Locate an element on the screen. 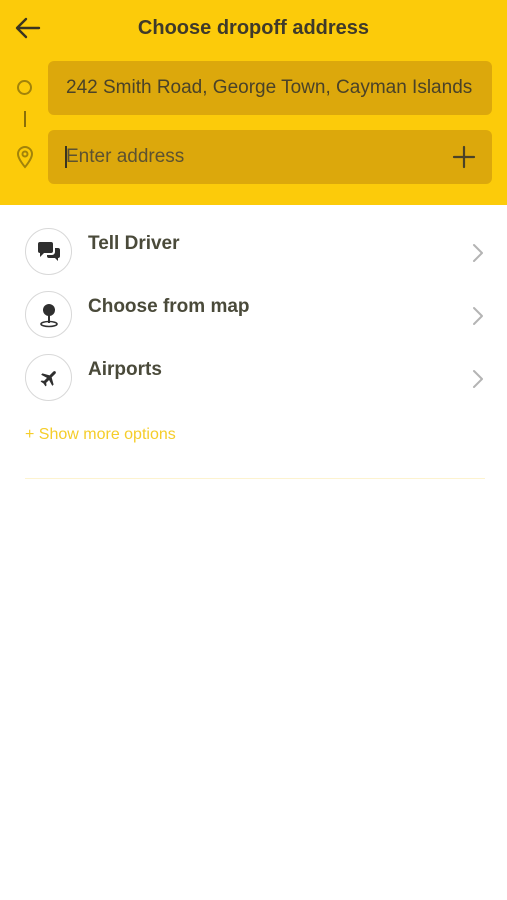 The height and width of the screenshot is (900, 507). dropoff-address-input: Enter address is located at coordinates (270, 157).